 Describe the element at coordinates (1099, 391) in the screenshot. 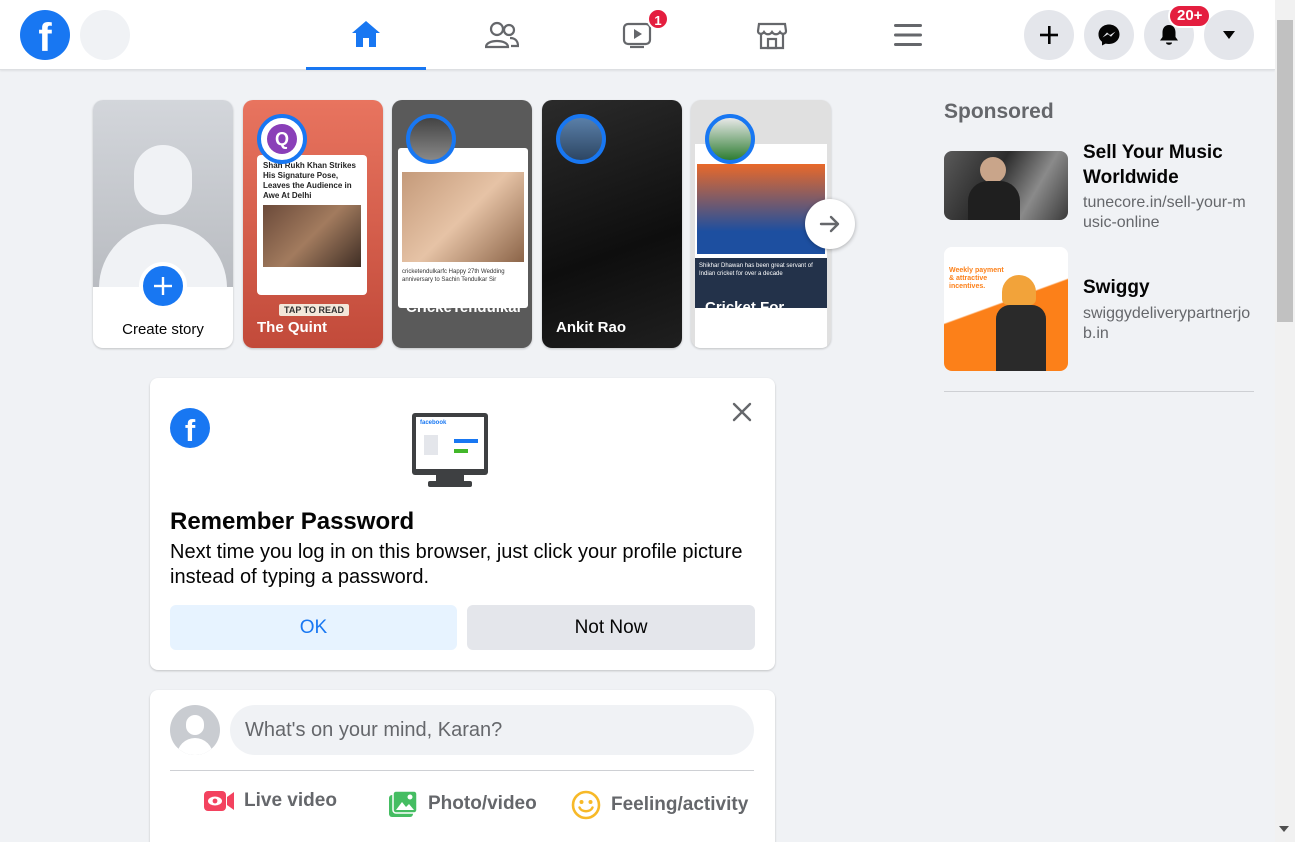

I see `sponsored-divider` at that location.